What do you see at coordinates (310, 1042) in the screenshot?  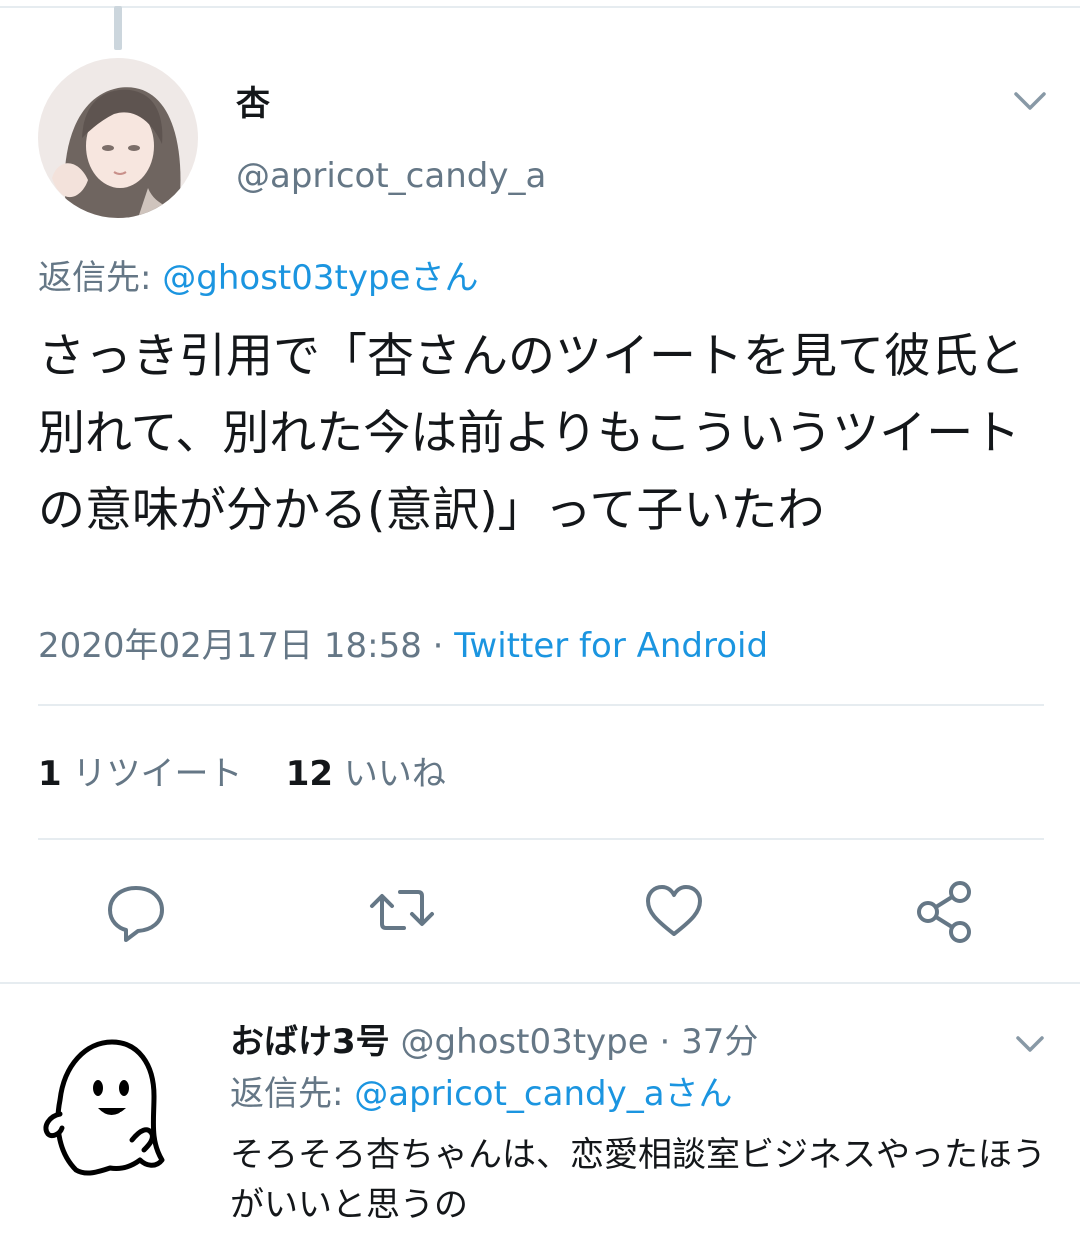 I see `reply-display-name: おばけ3号` at bounding box center [310, 1042].